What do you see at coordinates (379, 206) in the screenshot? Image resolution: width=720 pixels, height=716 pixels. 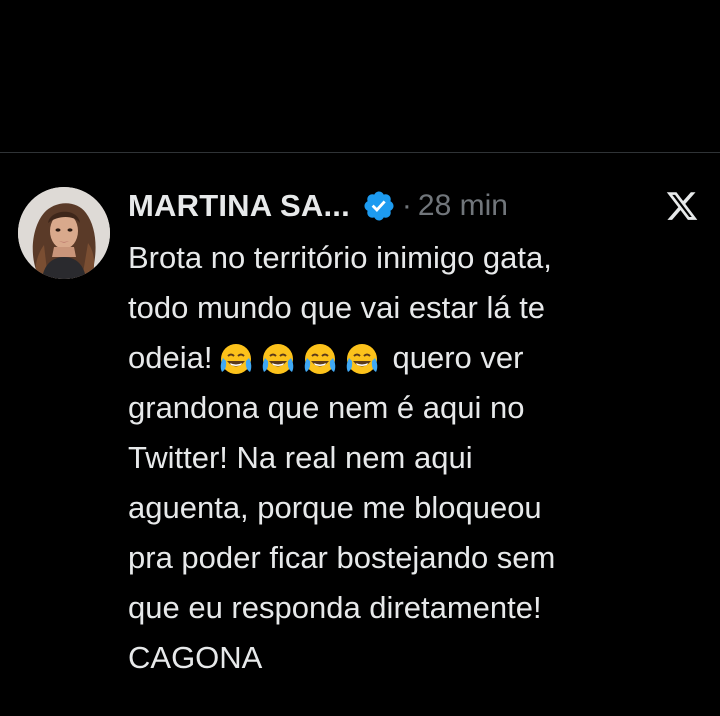 I see `verified-badge-icon` at bounding box center [379, 206].